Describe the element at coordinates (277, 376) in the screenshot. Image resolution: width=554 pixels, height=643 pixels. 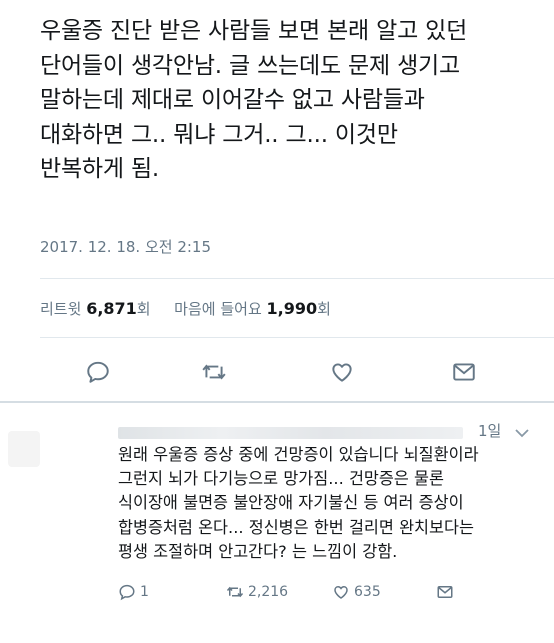
I see `tweet-actions` at that location.